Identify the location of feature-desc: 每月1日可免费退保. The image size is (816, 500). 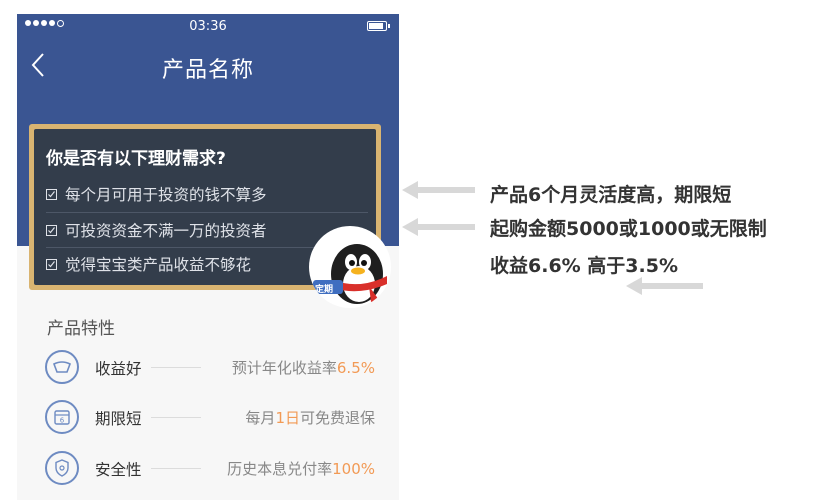
(310, 418).